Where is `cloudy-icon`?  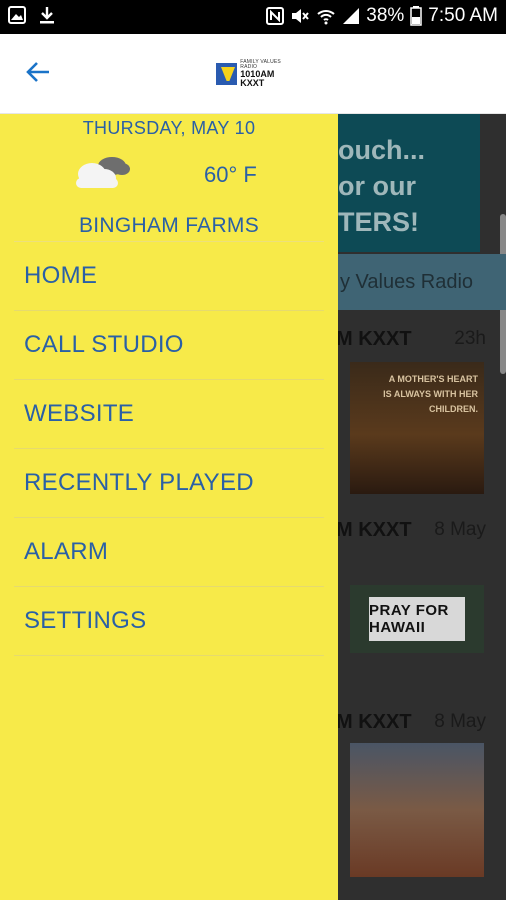 cloudy-icon is located at coordinates (102, 172).